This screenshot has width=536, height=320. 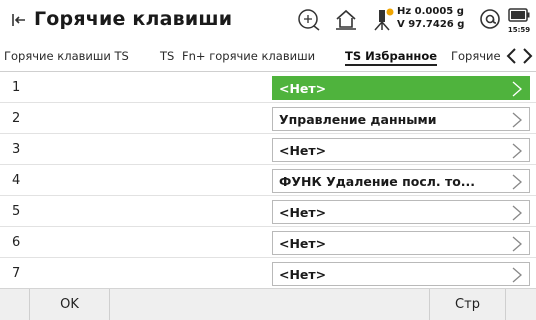 I want to click on v-value: V 97.7426 g, so click(x=431, y=24).